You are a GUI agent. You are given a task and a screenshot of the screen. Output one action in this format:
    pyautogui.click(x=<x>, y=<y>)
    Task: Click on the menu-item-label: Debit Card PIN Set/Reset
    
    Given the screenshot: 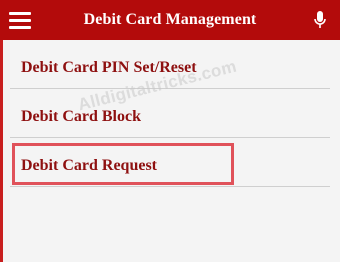 What is the action you would take?
    pyautogui.click(x=109, y=67)
    